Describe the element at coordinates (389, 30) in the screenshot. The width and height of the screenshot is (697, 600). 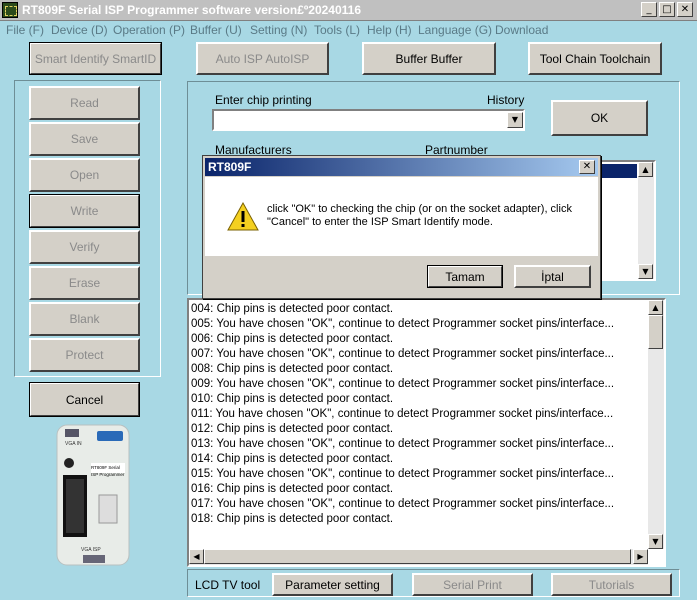
I see `menu-help: Help (H)` at that location.